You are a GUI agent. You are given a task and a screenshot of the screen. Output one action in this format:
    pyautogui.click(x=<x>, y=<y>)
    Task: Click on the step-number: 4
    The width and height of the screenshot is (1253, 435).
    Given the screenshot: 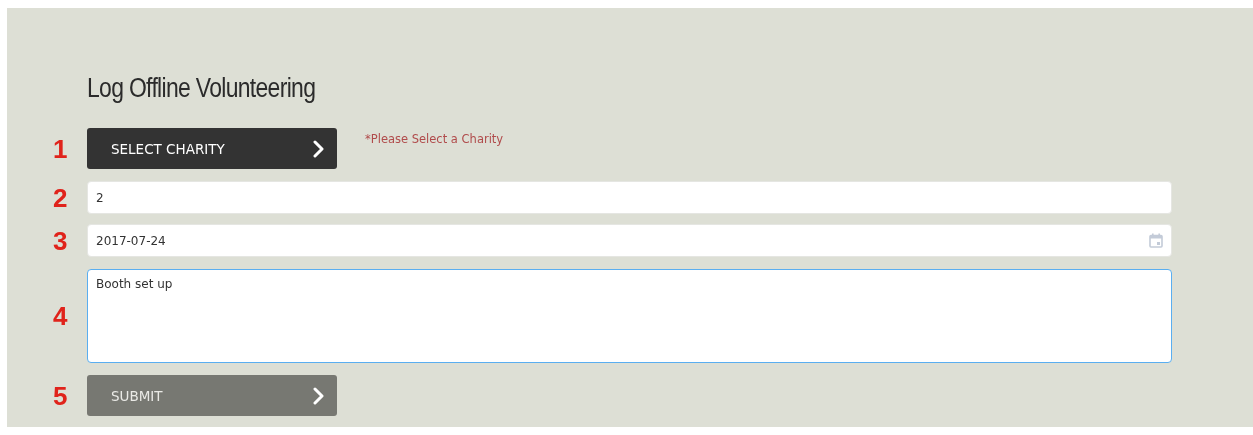 What is the action you would take?
    pyautogui.click(x=61, y=316)
    